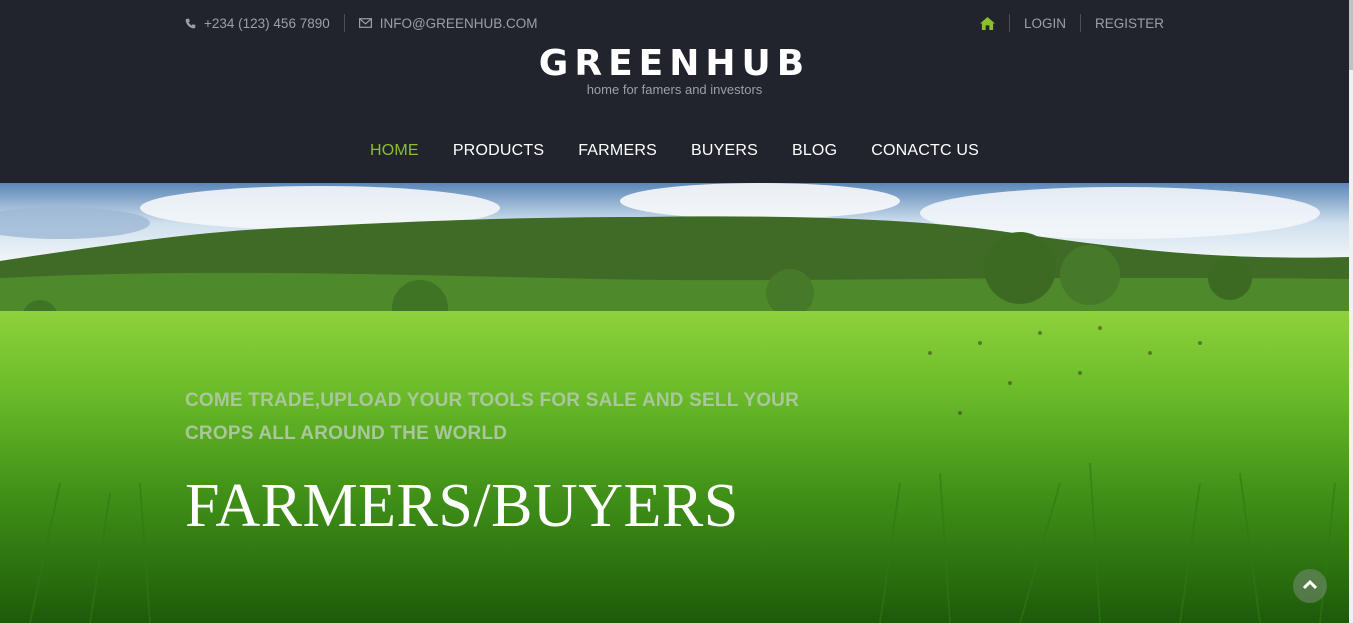 The width and height of the screenshot is (1353, 623). Describe the element at coordinates (724, 151) in the screenshot. I see `nav-buyers: BUYERS` at that location.